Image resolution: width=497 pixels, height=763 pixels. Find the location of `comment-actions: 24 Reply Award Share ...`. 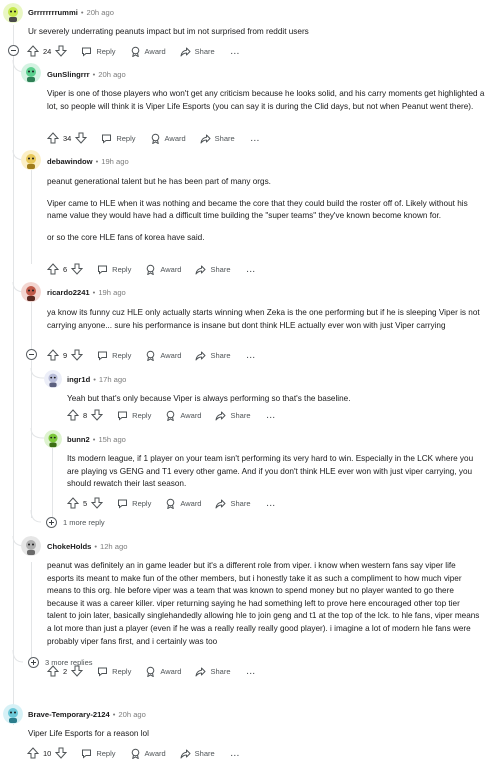

comment-actions: 24 Reply Award Share ... is located at coordinates (133, 51).